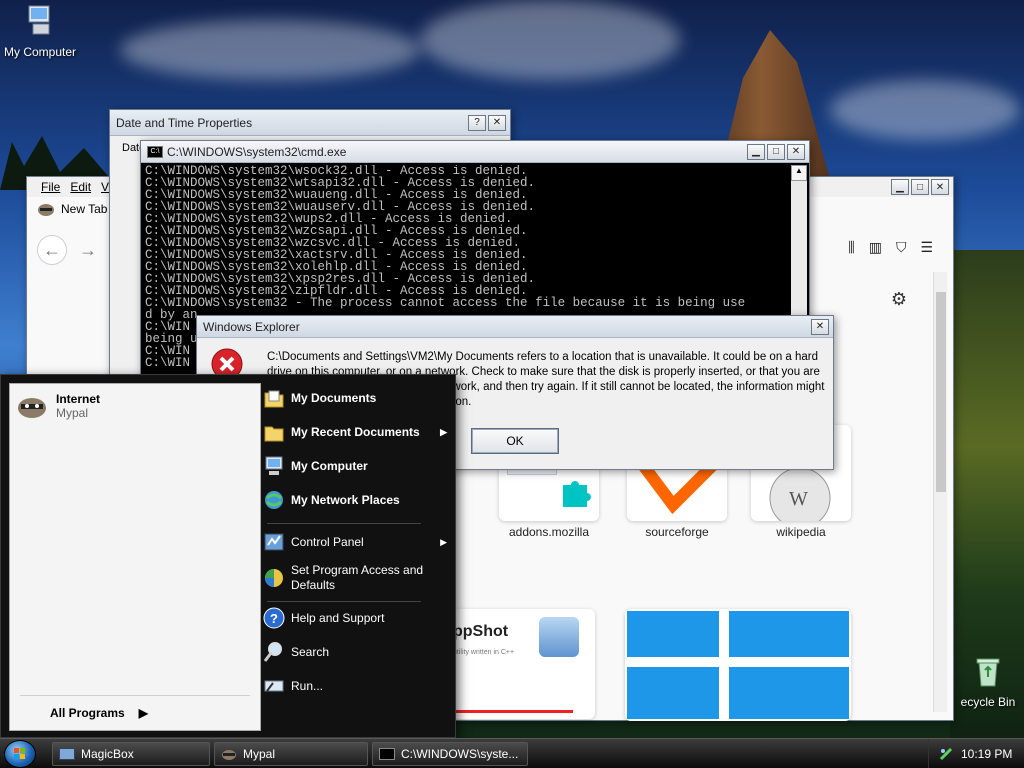  Describe the element at coordinates (901, 247) in the screenshot. I see `ublock-icon: ⛉` at that location.